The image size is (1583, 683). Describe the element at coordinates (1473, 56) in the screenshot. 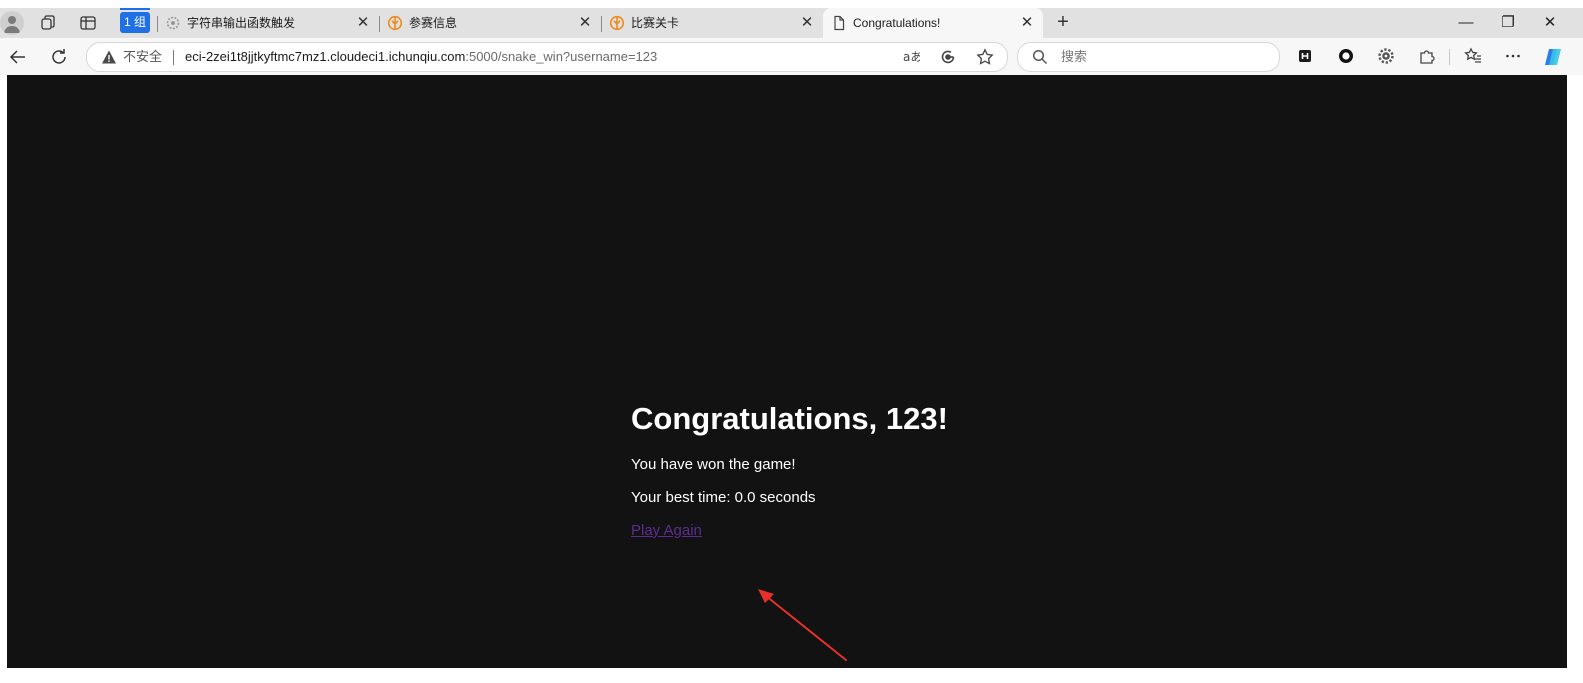

I see `favorites-list-icon` at that location.